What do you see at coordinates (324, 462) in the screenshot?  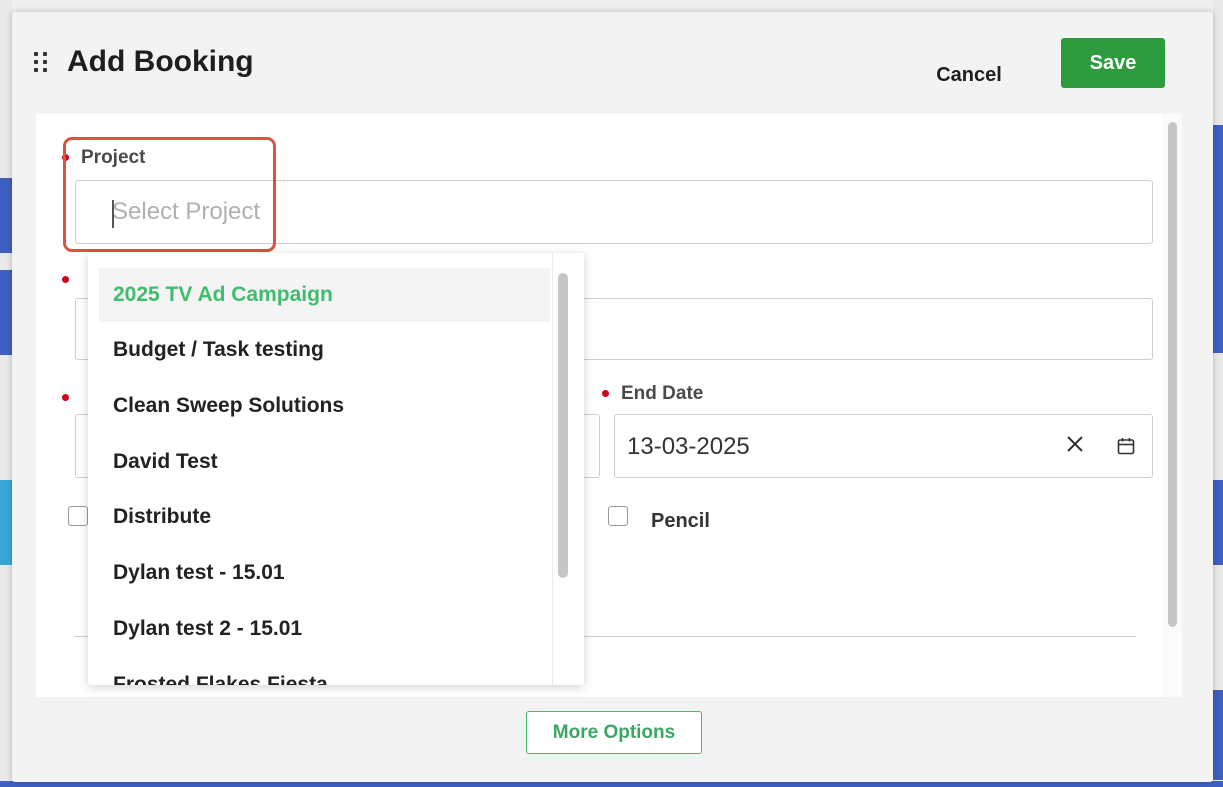 I see `dropdown-item-david-test: David Test` at bounding box center [324, 462].